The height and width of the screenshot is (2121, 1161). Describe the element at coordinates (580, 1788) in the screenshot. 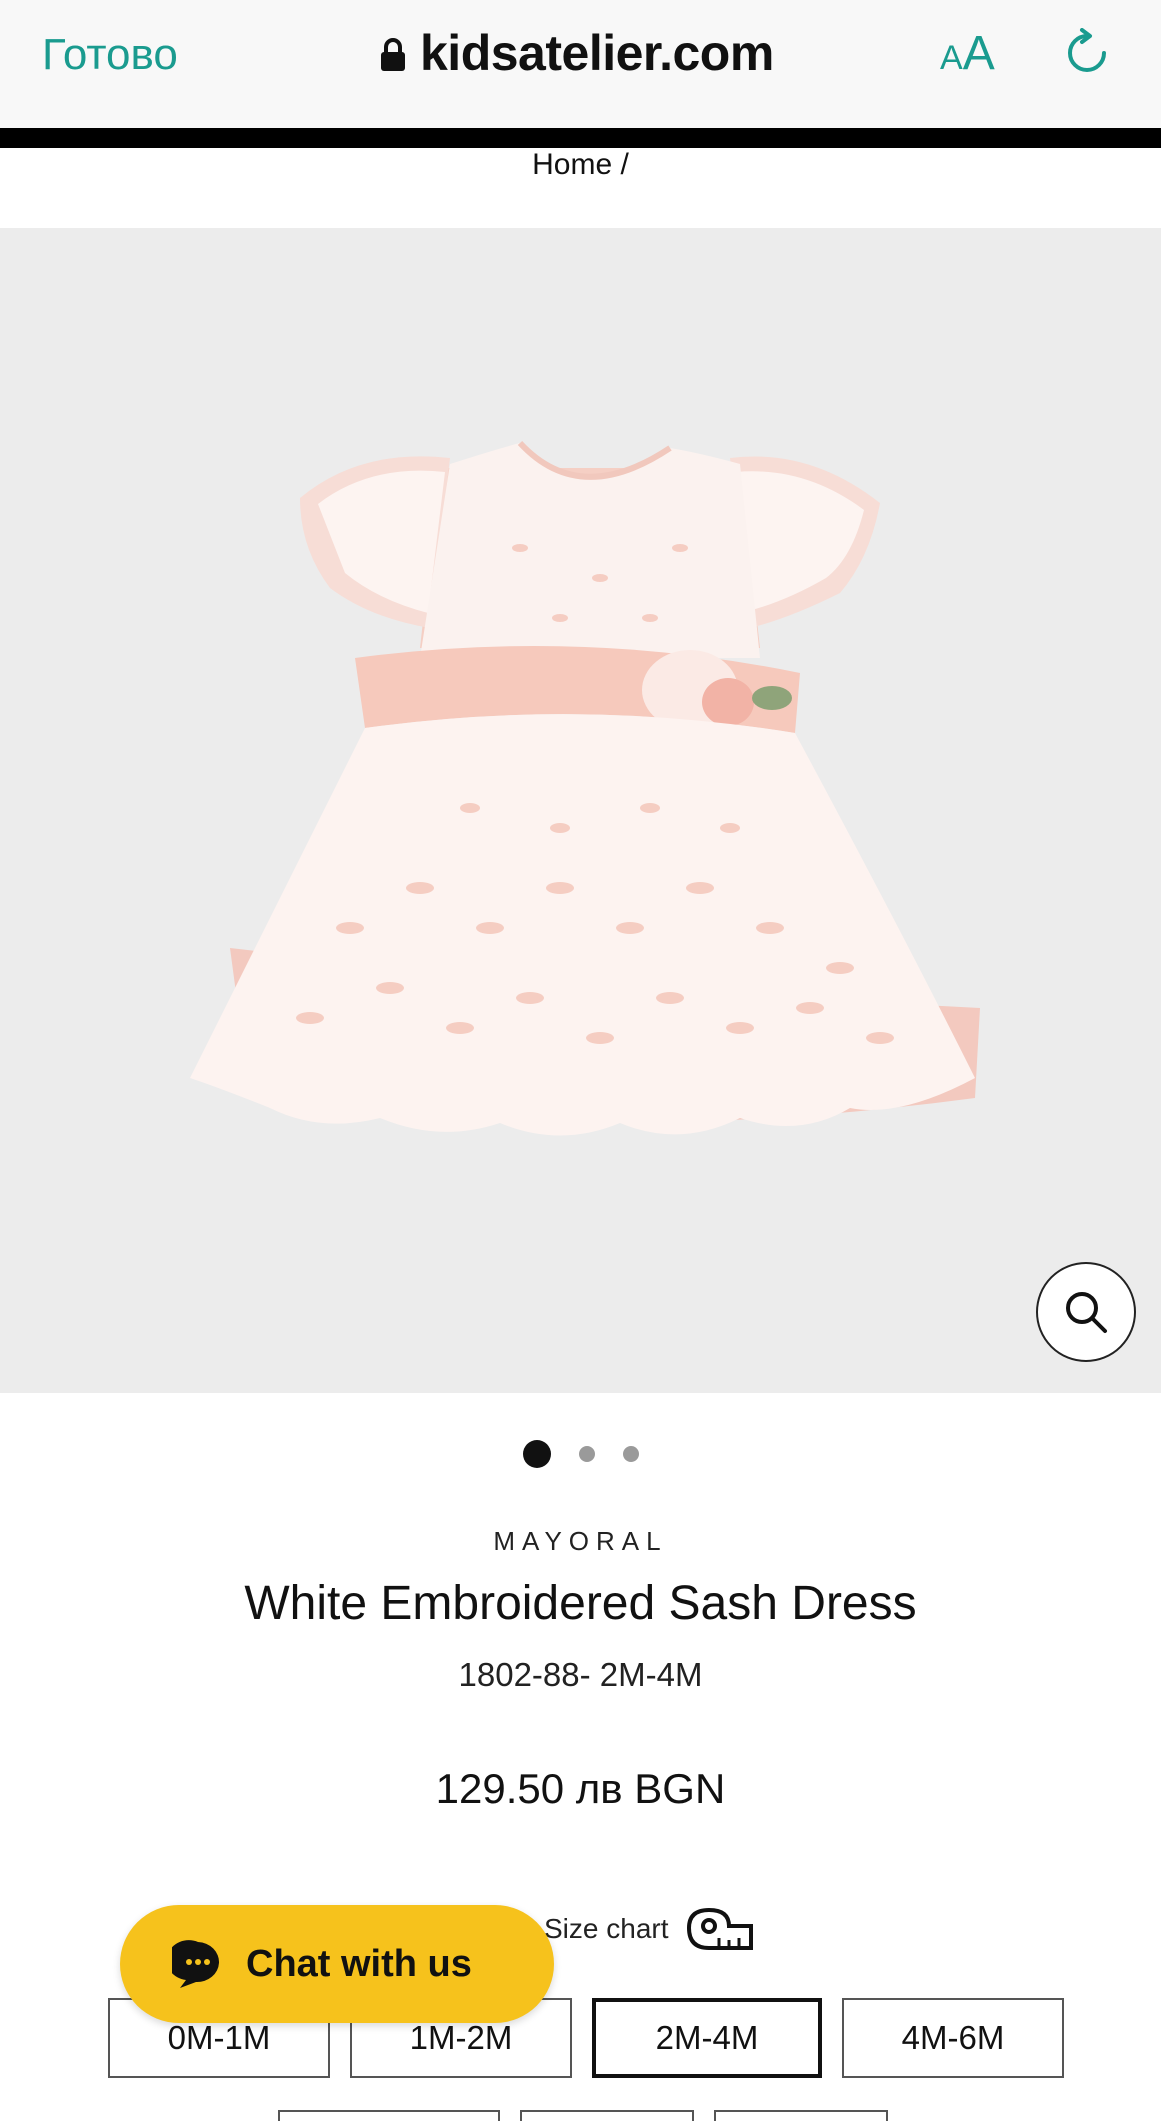

I see `product-price: 129.50 лв BGN` at that location.